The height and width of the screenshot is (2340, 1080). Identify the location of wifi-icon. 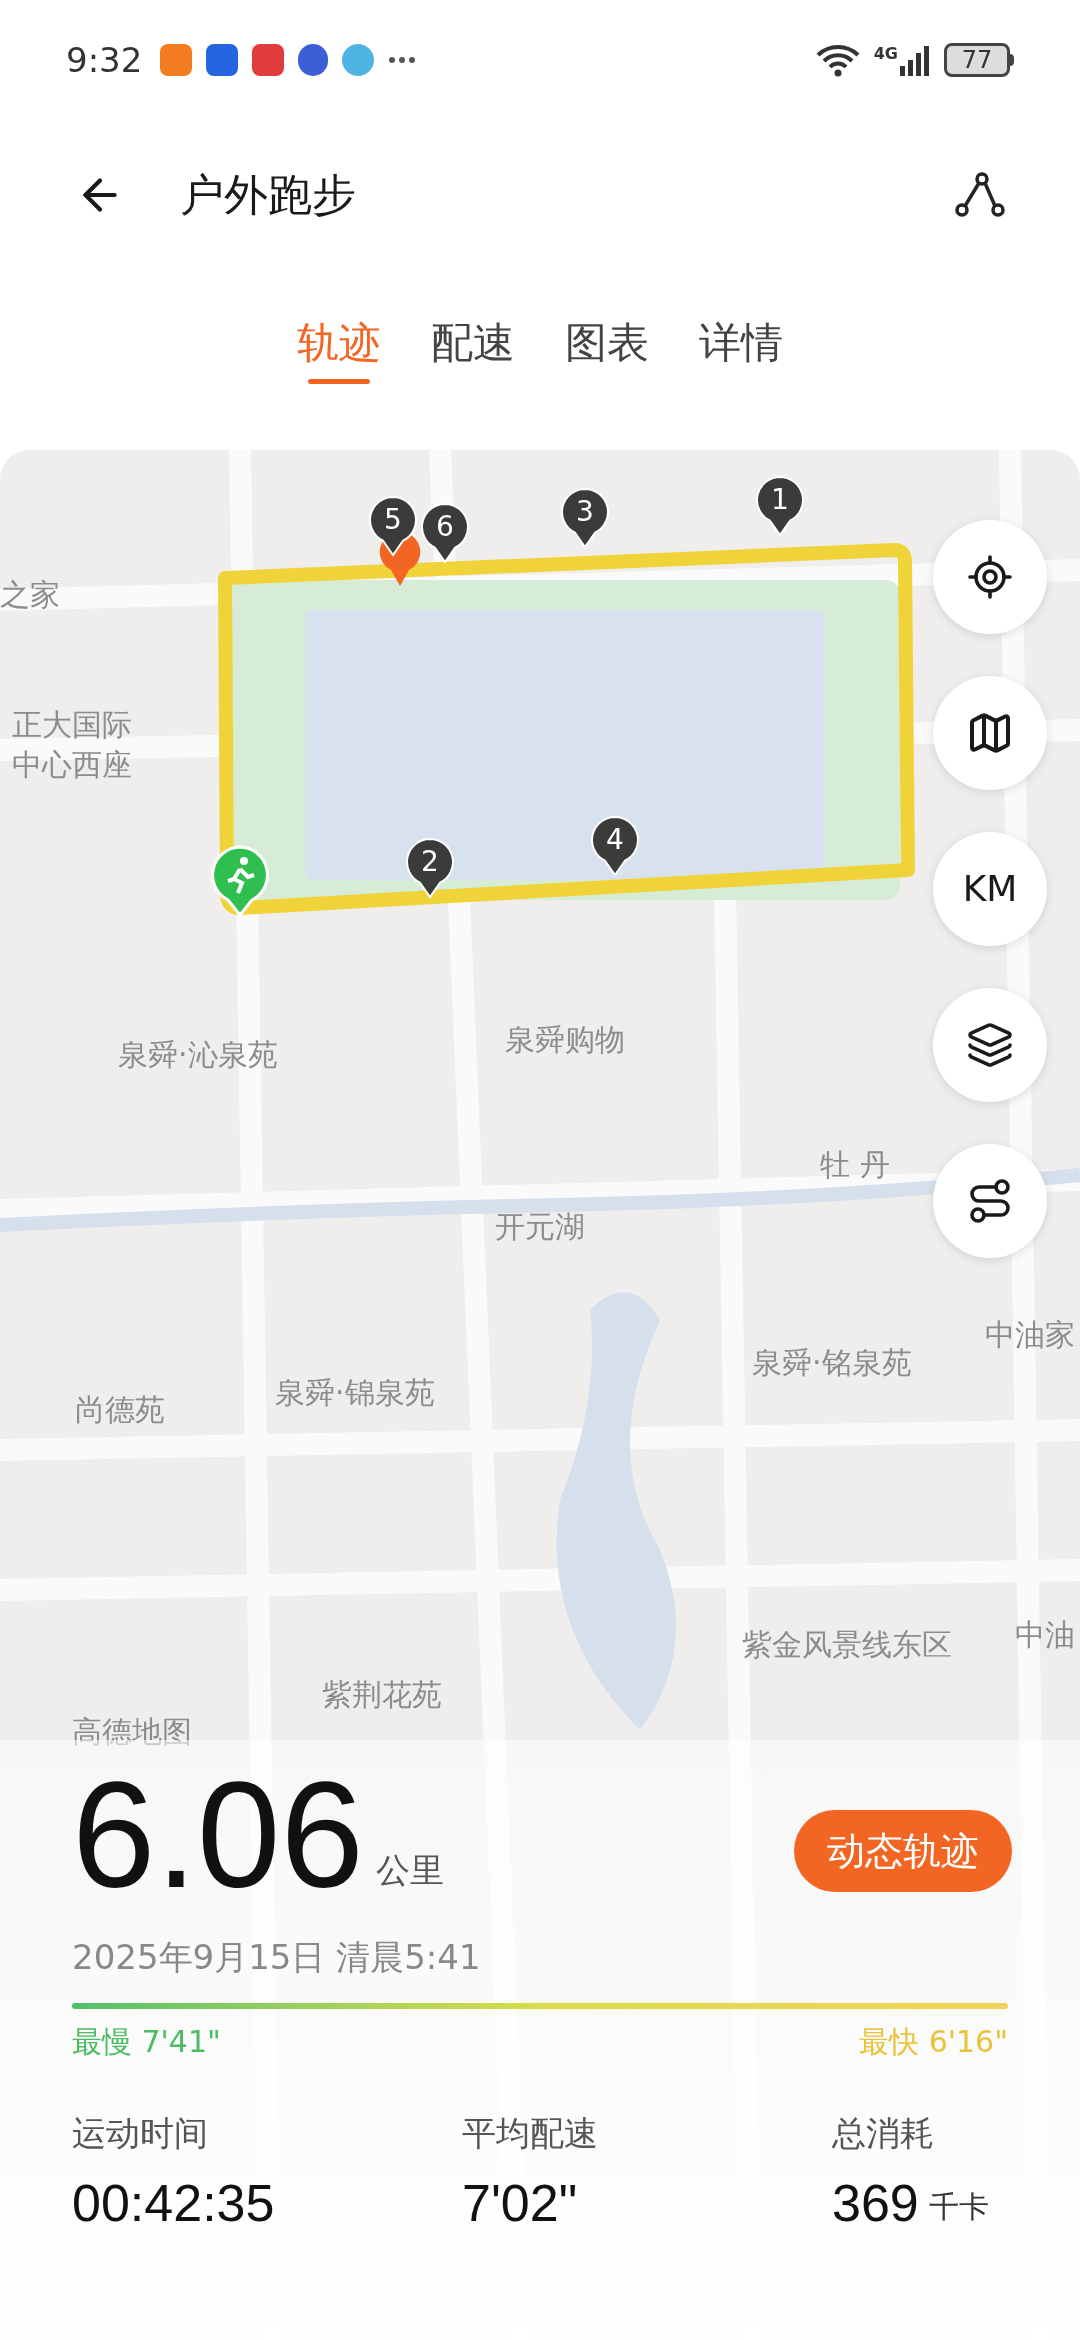
(837, 60).